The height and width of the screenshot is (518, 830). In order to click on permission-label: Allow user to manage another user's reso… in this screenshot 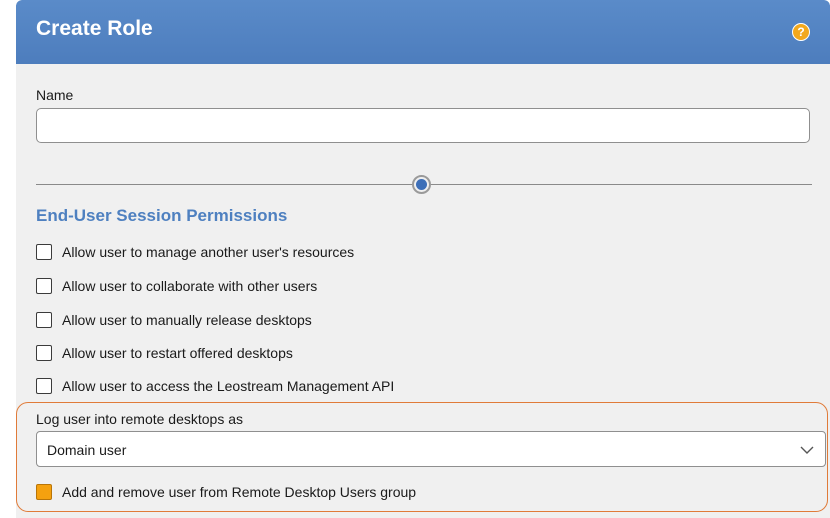, I will do `click(208, 252)`.